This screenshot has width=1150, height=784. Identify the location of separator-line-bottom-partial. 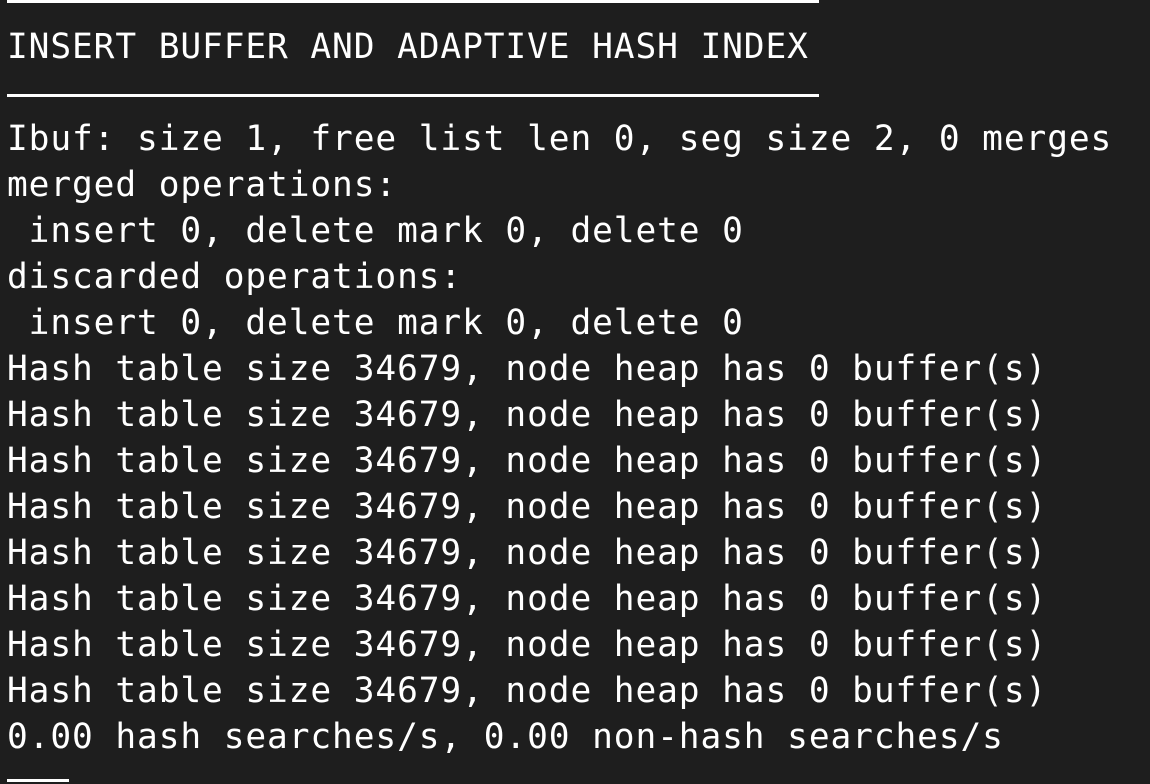
(38, 780).